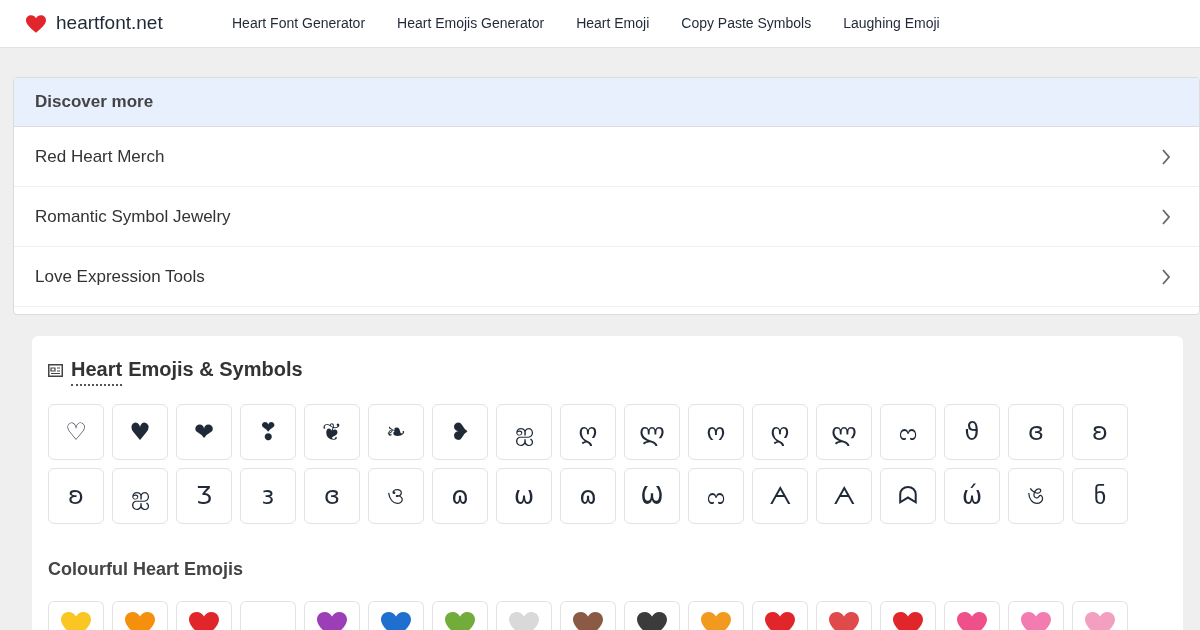  I want to click on discover-title: Discover more, so click(606, 102).